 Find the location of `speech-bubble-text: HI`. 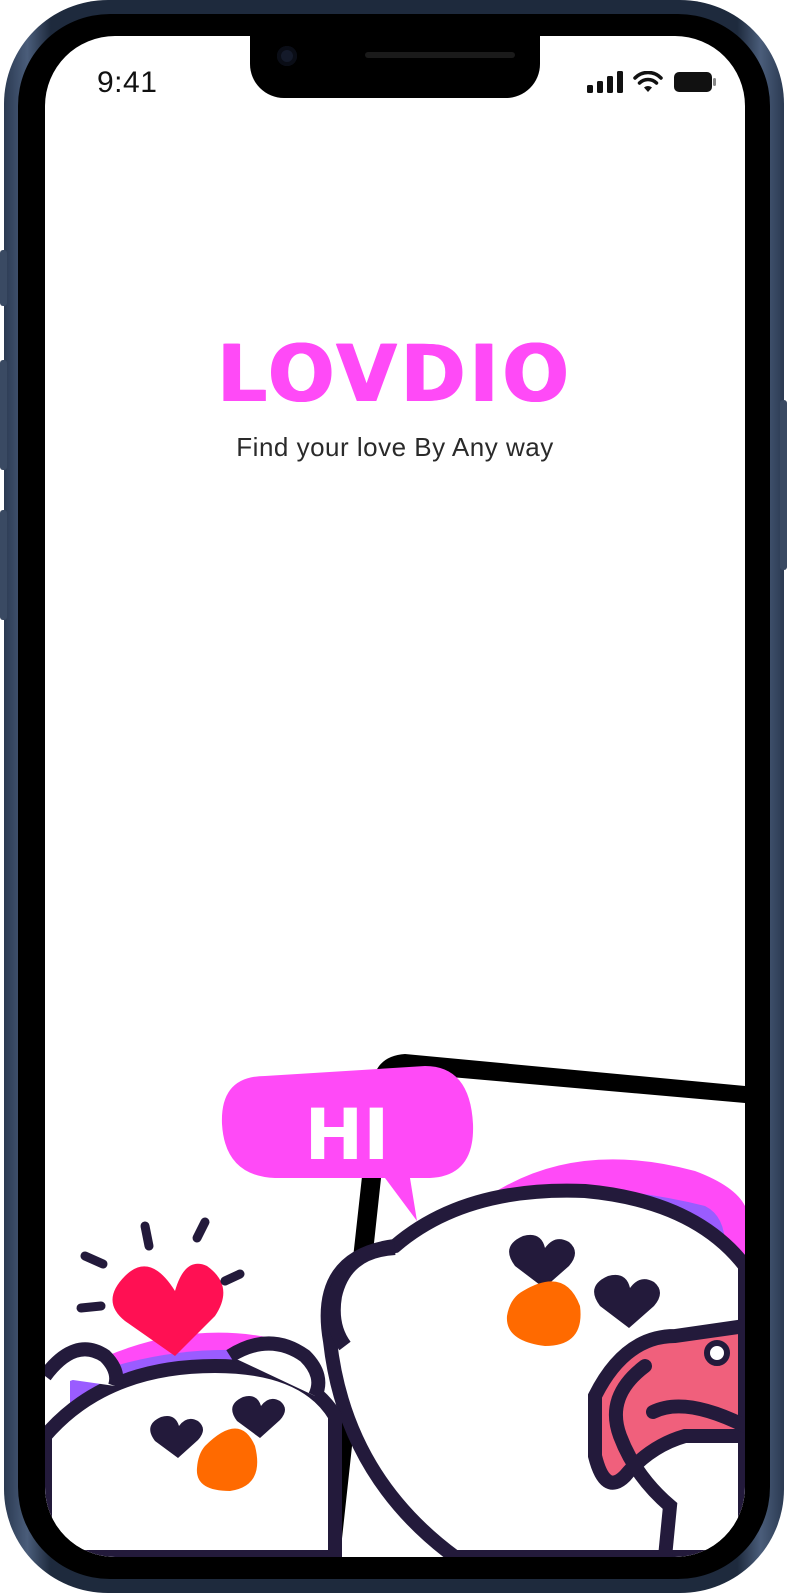

speech-bubble-text: HI is located at coordinates (347, 1135).